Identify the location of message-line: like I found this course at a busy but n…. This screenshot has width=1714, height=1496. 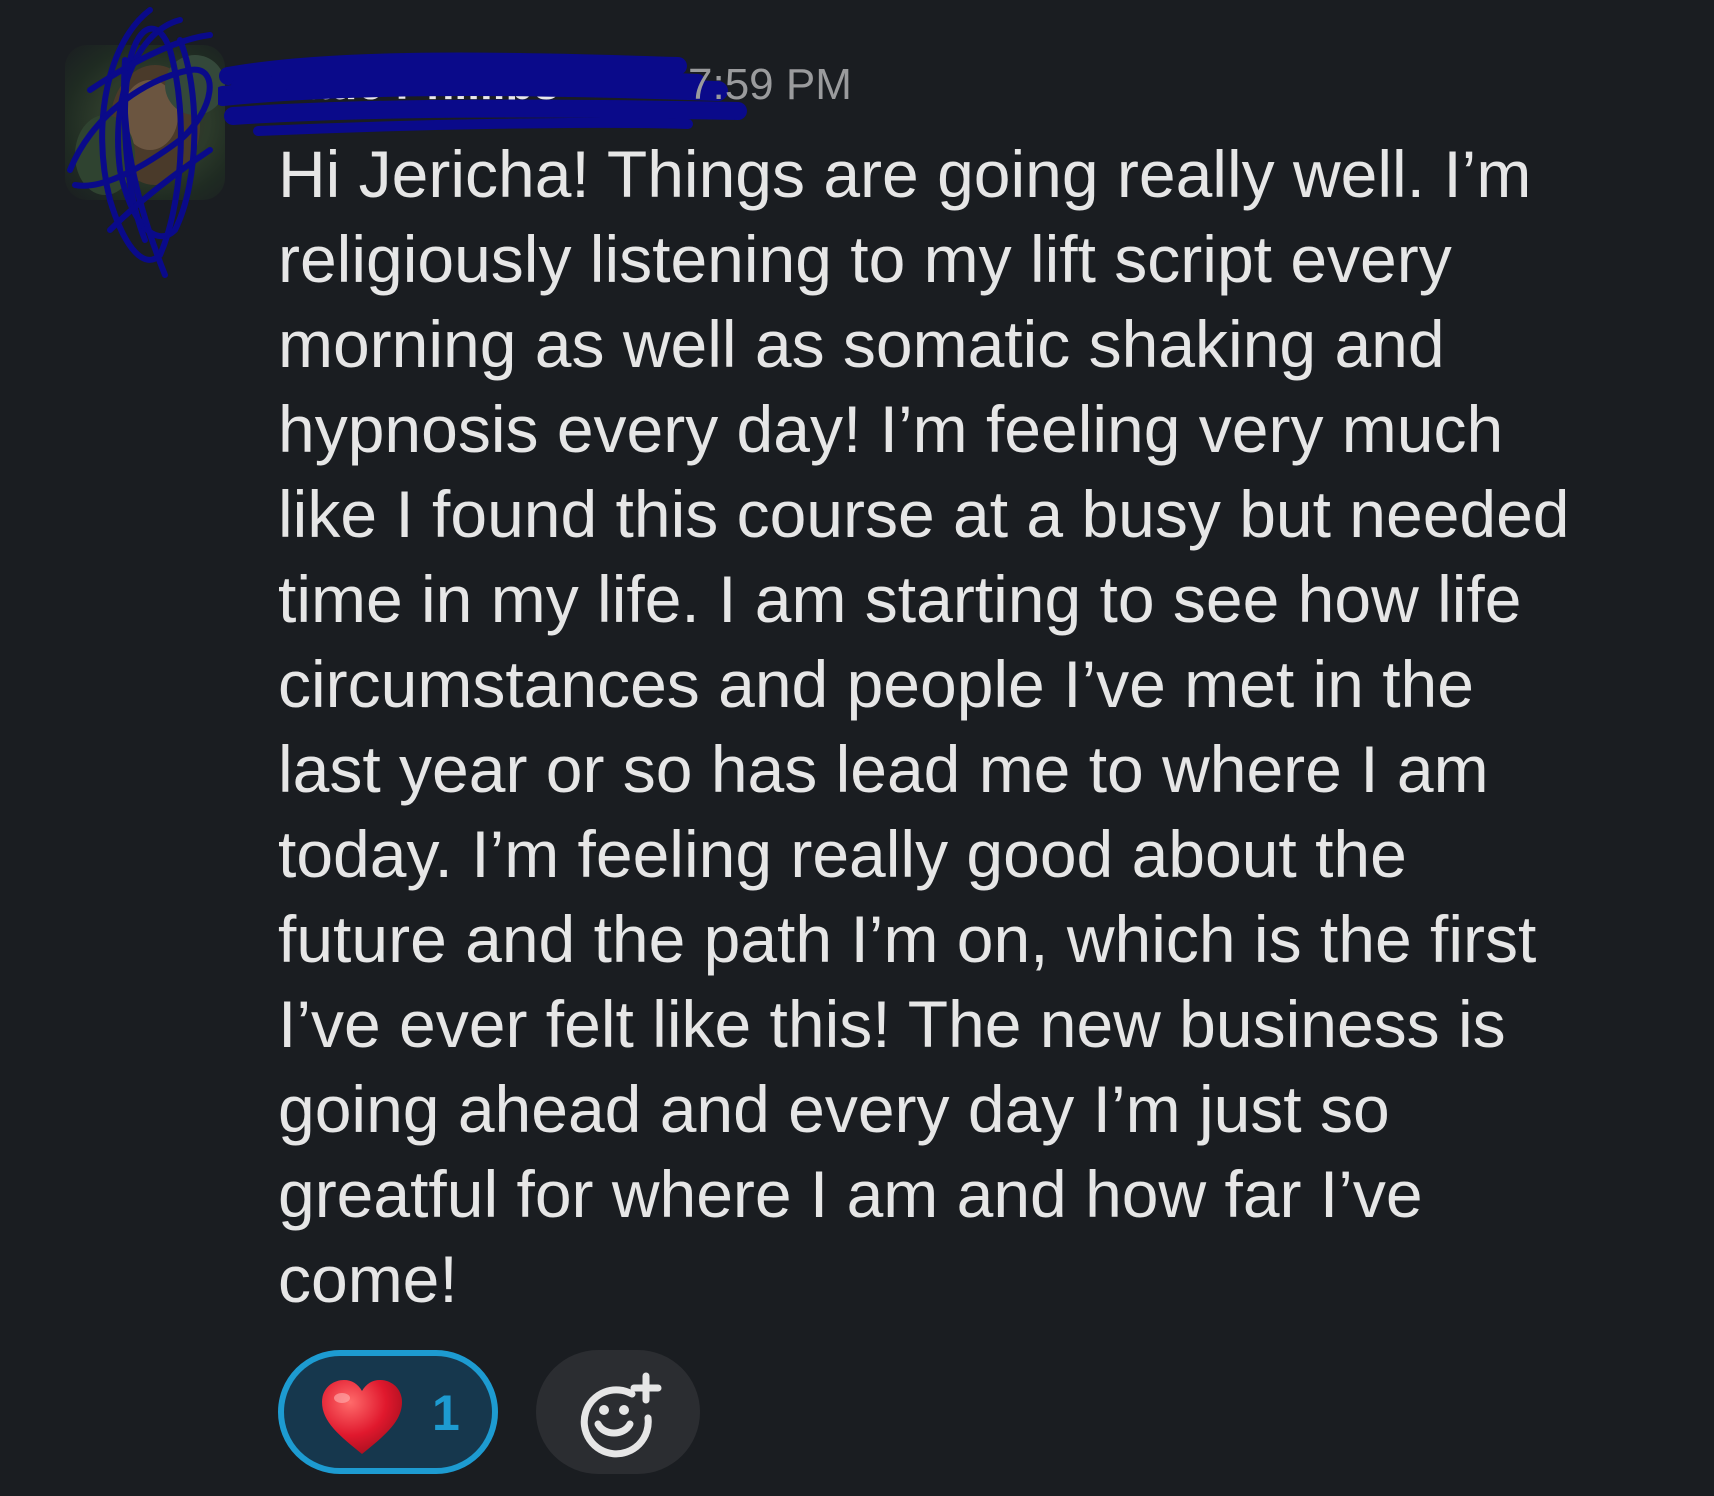
(924, 514).